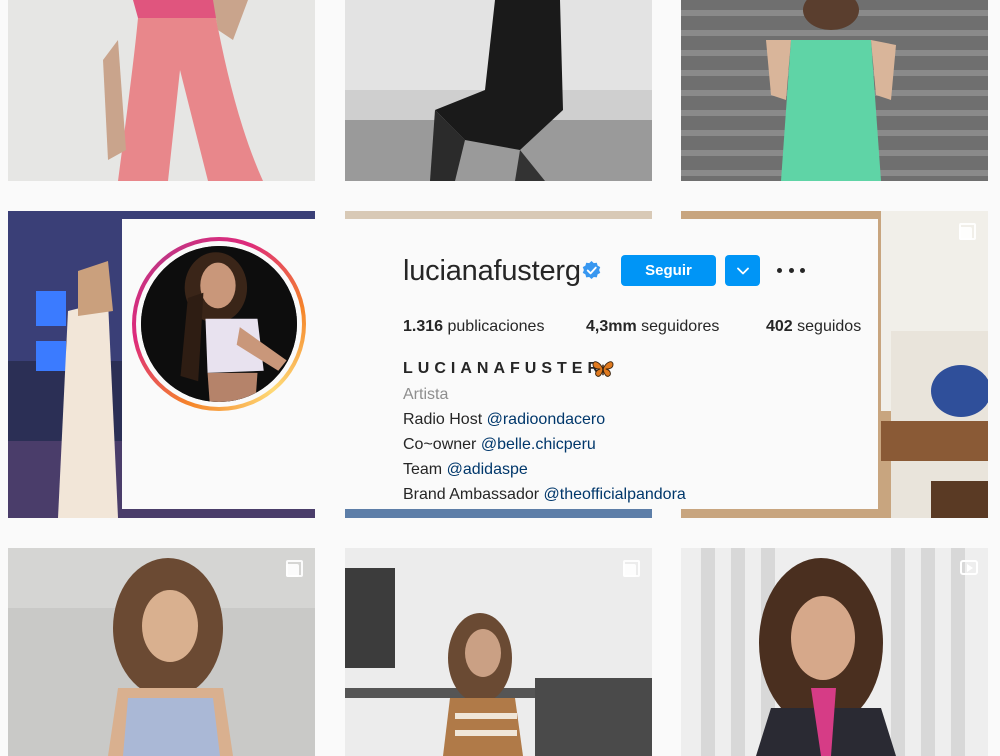  Describe the element at coordinates (813, 327) in the screenshot. I see `following-link: 402 seguidos` at that location.